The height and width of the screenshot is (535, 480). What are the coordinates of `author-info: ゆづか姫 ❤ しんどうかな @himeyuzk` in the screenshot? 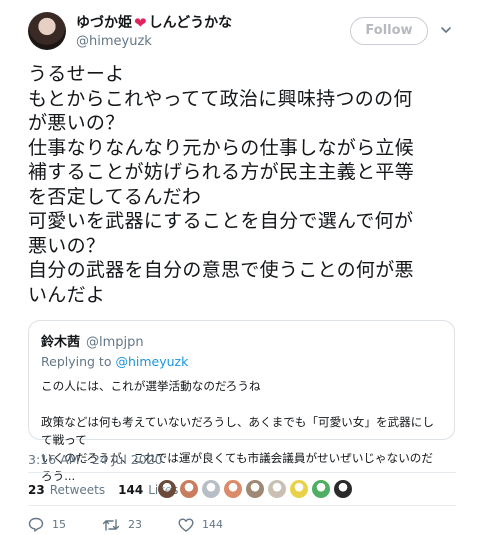 It's located at (154, 31).